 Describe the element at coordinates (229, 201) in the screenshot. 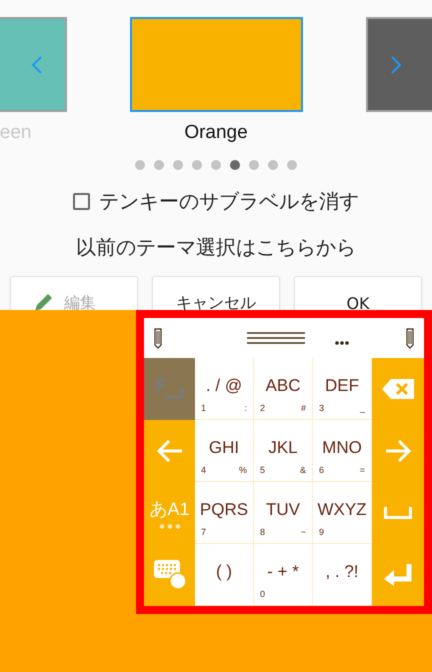

I see `checkbox-label: テンキーのサブラベルを消す` at that location.